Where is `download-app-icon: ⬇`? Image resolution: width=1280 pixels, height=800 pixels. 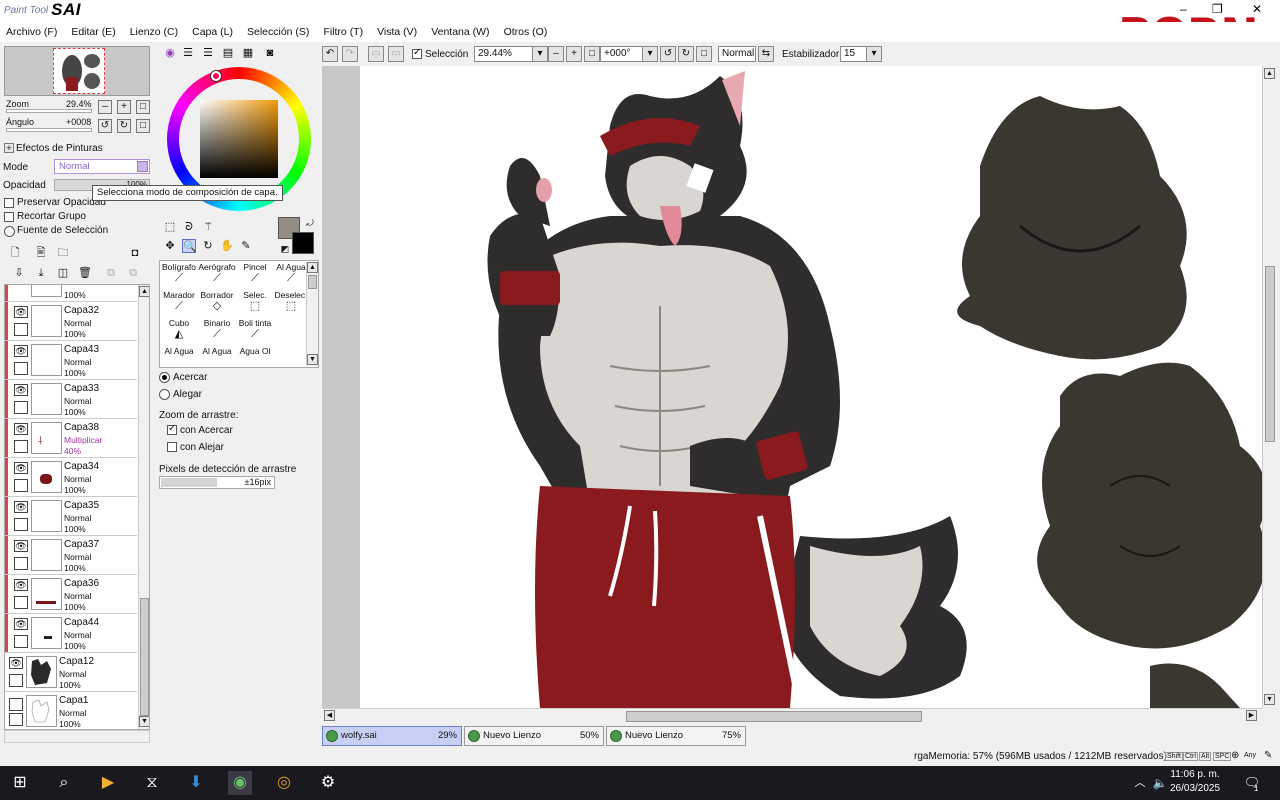
download-app-icon: ⬇ is located at coordinates (196, 783).